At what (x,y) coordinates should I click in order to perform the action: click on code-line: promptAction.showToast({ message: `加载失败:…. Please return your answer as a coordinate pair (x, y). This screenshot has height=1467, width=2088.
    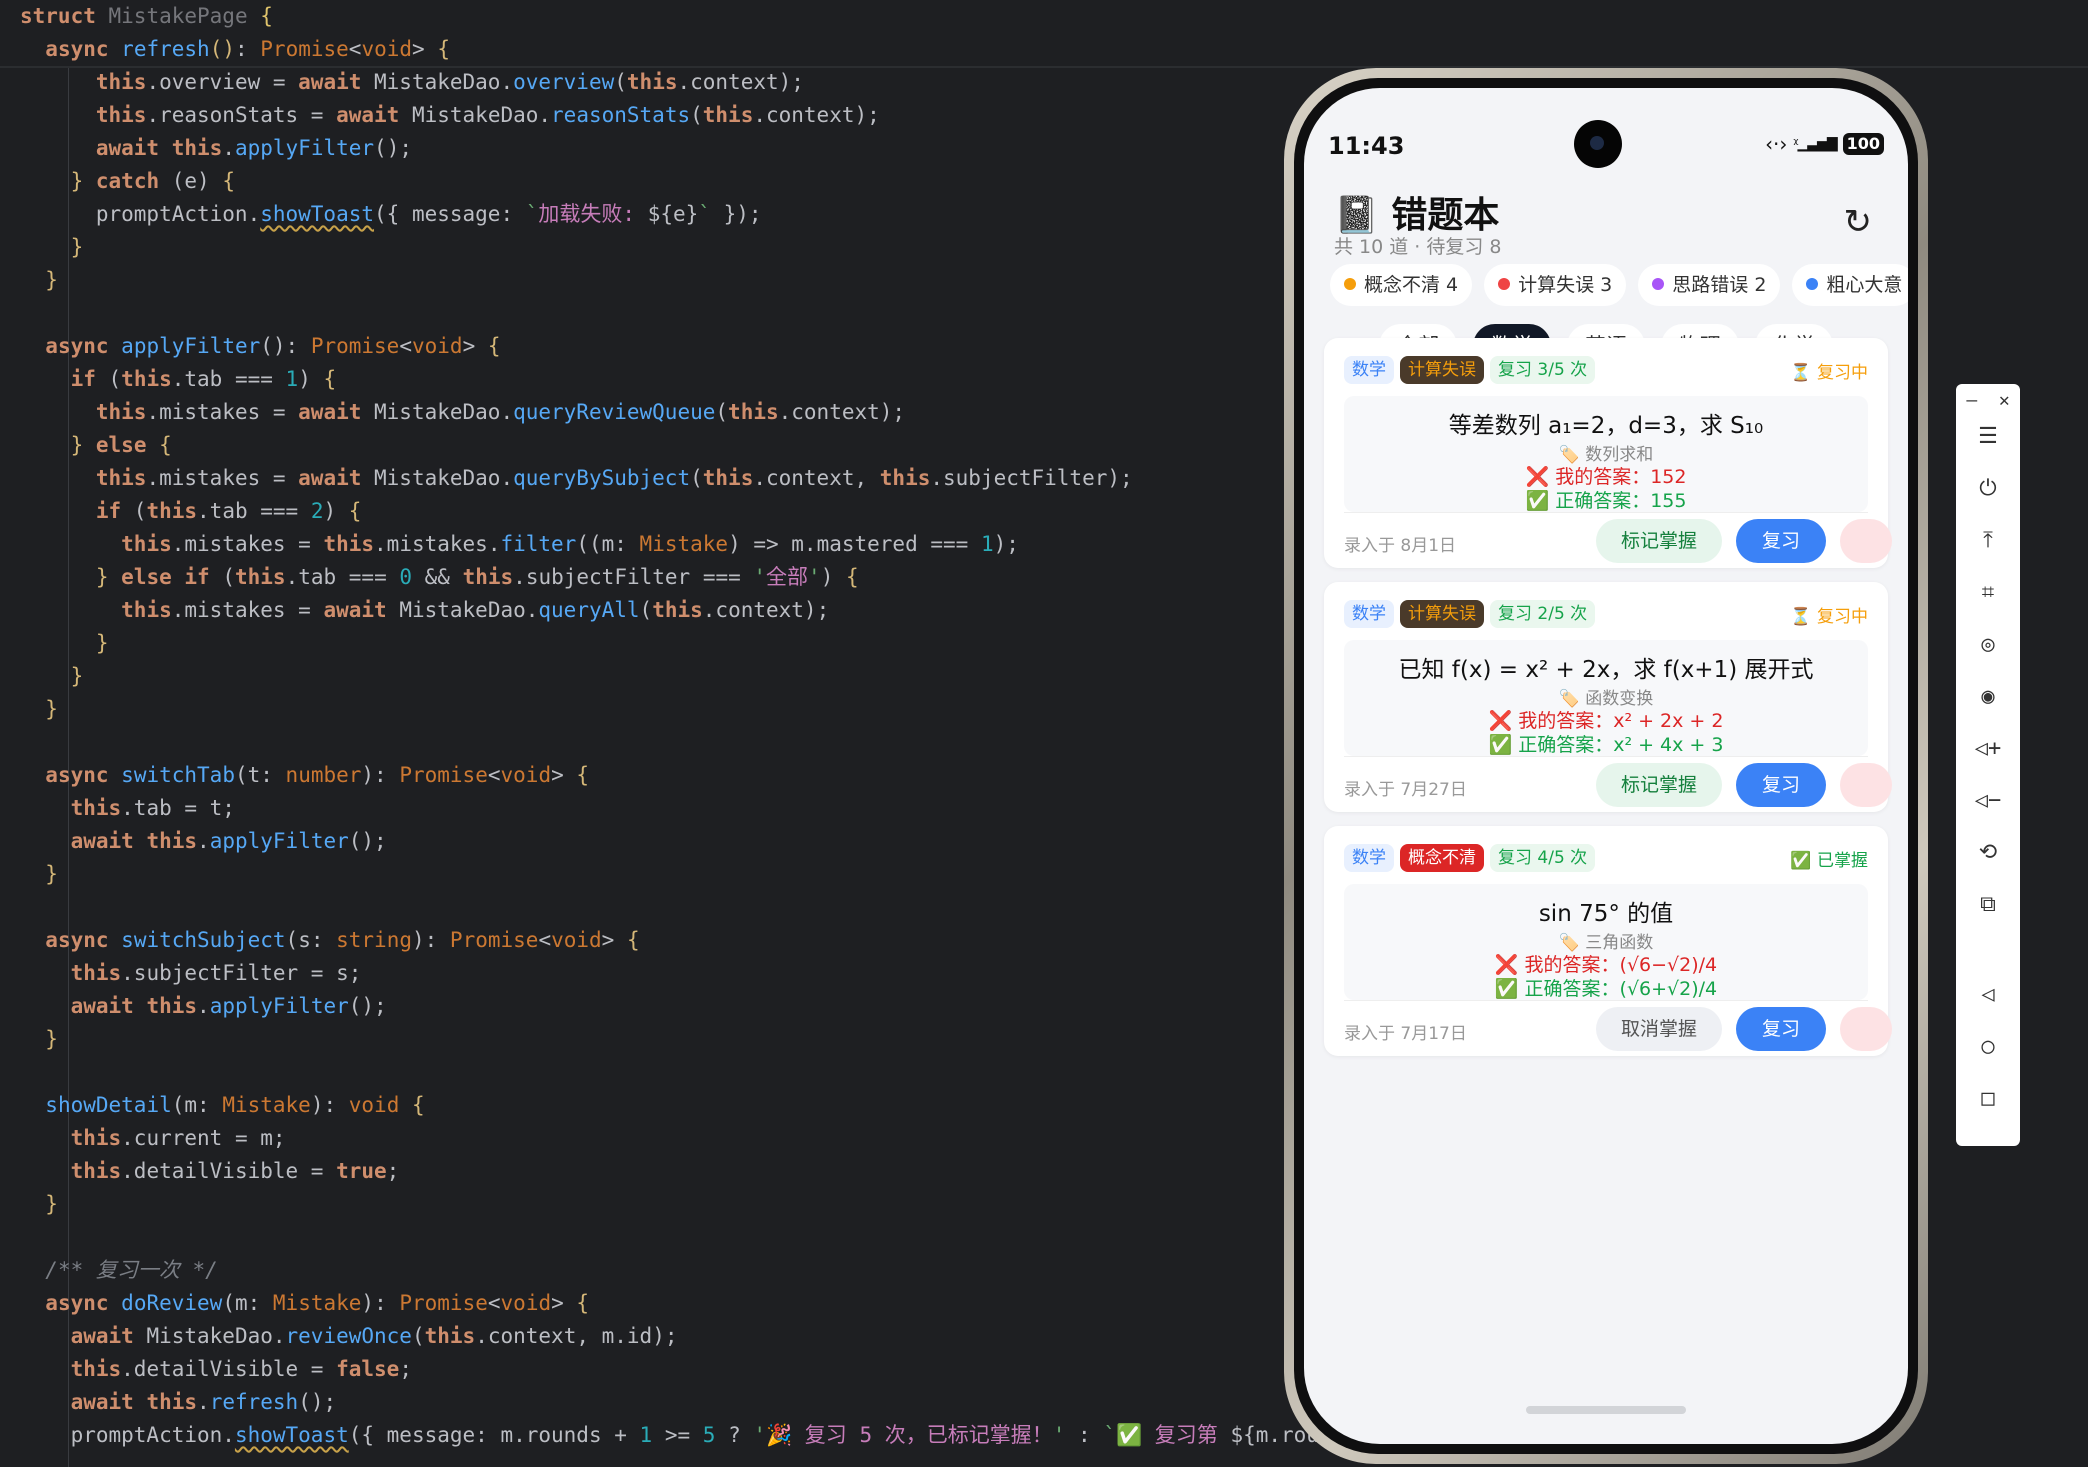
    Looking at the image, I should click on (391, 214).